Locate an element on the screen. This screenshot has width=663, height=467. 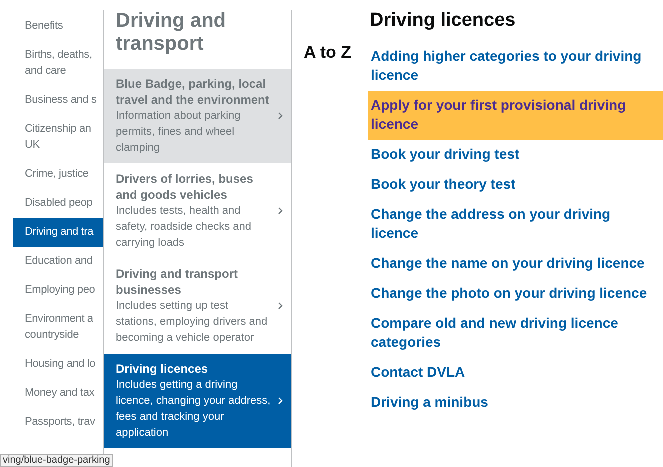
subnav-item-title: Driving and transport businesses is located at coordinates (178, 282).